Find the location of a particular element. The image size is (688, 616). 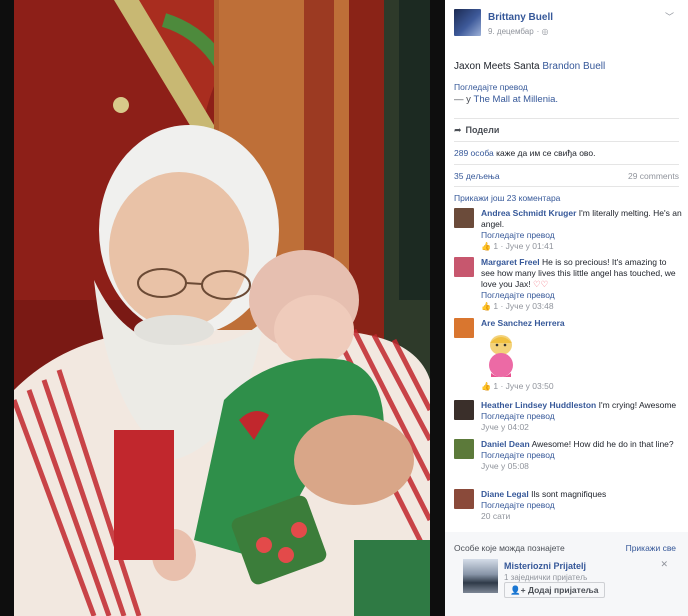

commenter-name: Diane Legal is located at coordinates (505, 494).